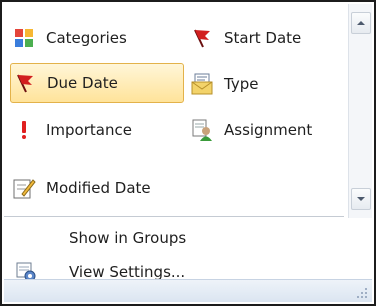  I want to click on importance-exclamation-icon, so click(24, 130).